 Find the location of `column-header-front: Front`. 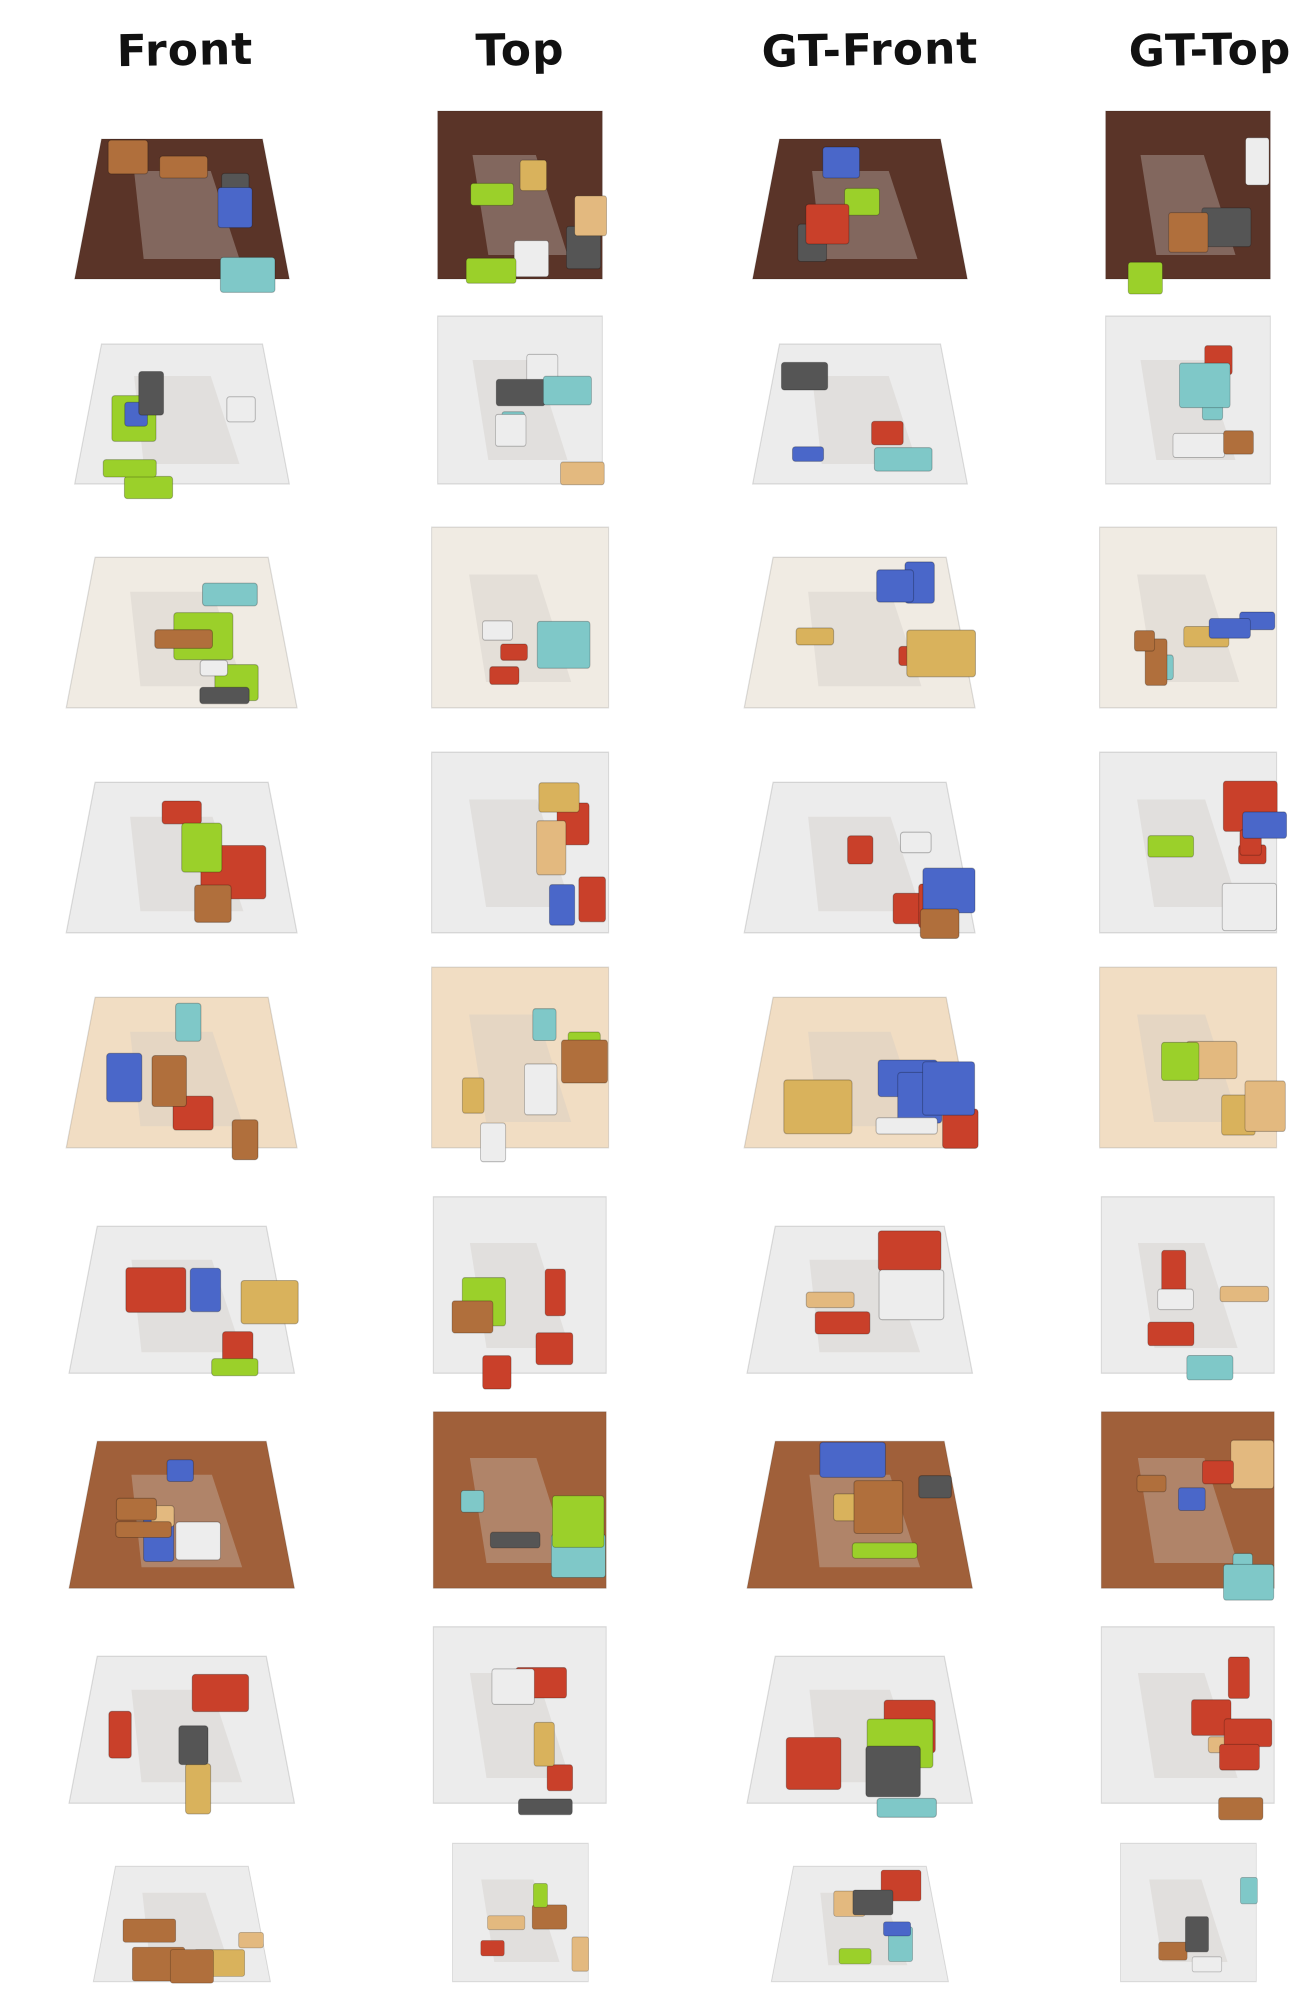

column-header-front: Front is located at coordinates (185, 50).